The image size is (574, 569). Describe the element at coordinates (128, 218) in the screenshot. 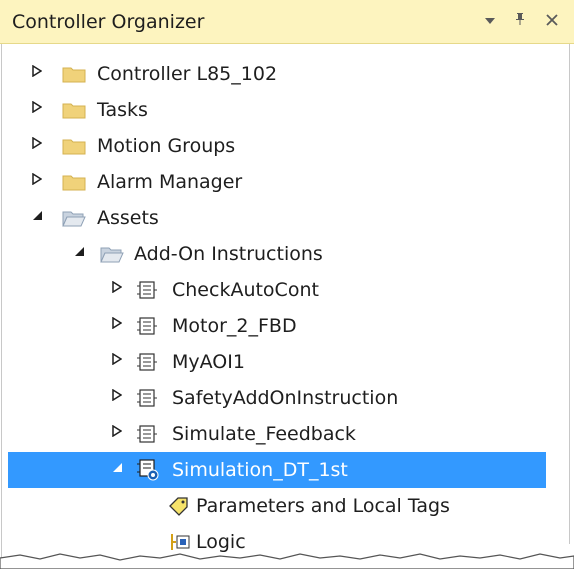

I see `tree-label-assets: Assets` at that location.